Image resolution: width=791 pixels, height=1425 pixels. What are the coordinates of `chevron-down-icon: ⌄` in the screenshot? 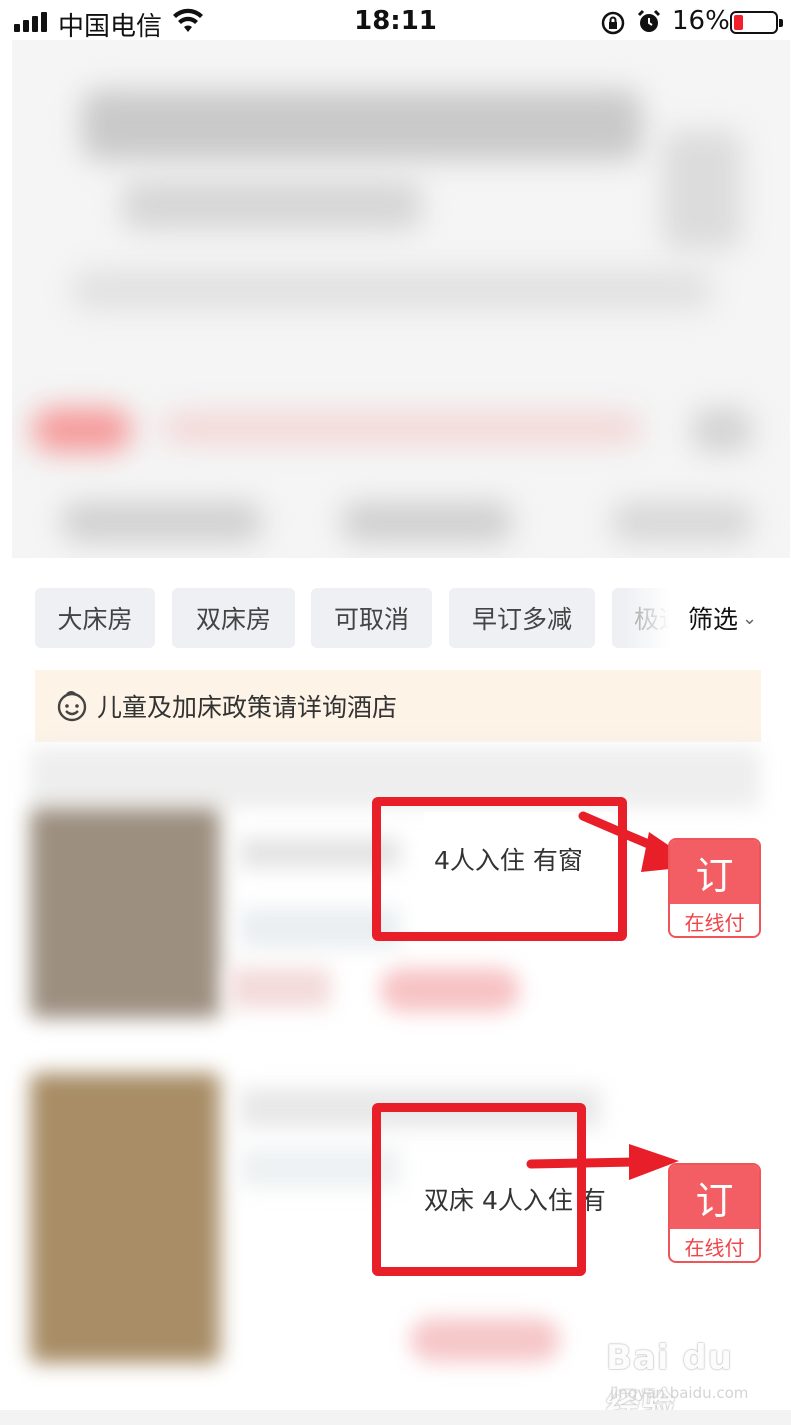 It's located at (750, 618).